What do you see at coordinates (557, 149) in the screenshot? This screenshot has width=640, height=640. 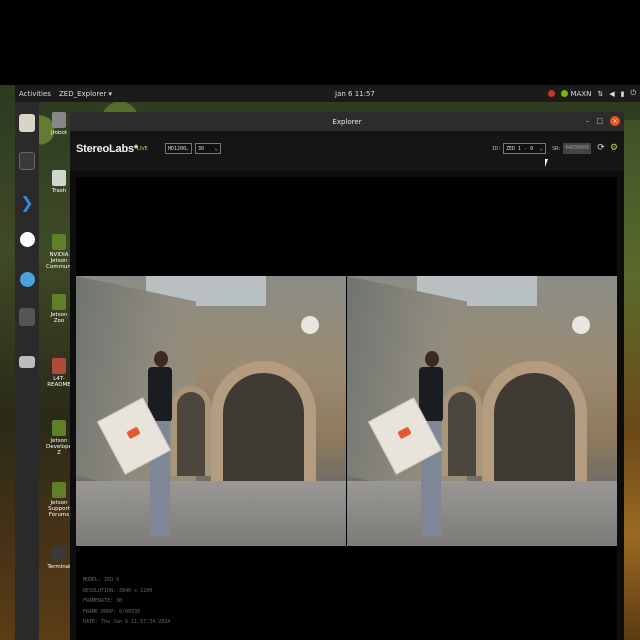 I see `serial-number-label: SN:` at bounding box center [557, 149].